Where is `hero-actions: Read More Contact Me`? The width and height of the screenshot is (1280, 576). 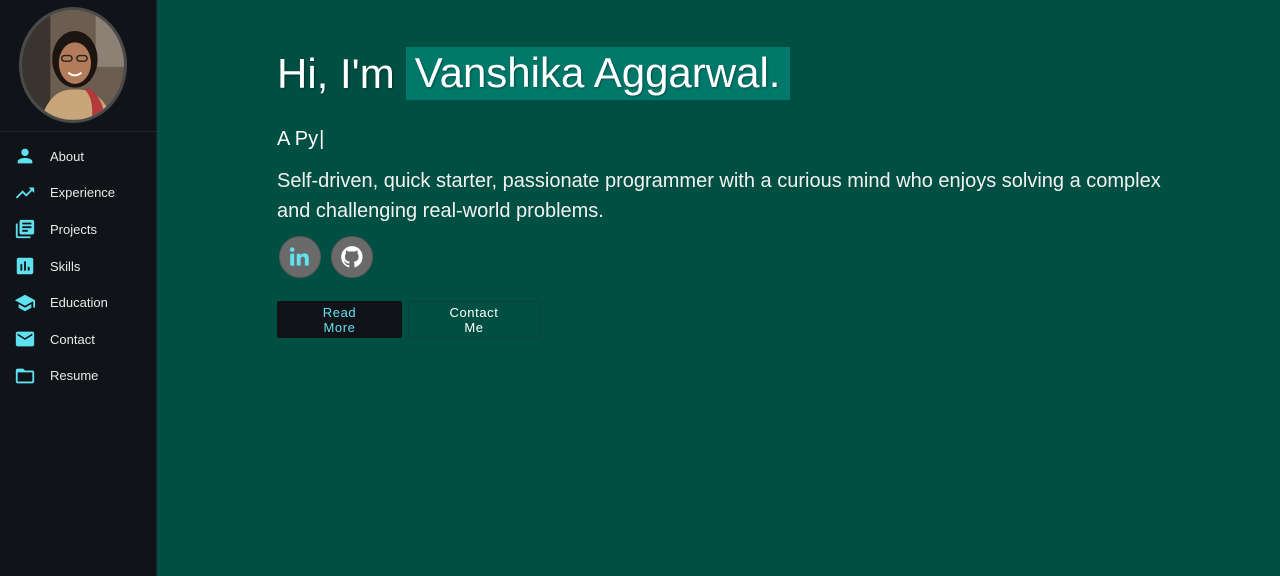 hero-actions: Read More Contact Me is located at coordinates (408, 319).